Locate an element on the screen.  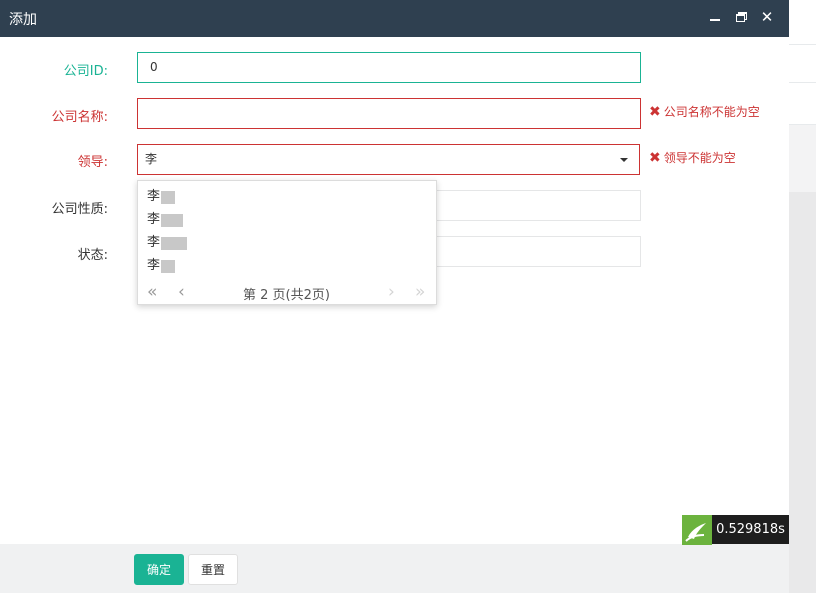
page-info: 第 2 页(共2页) is located at coordinates (286, 295).